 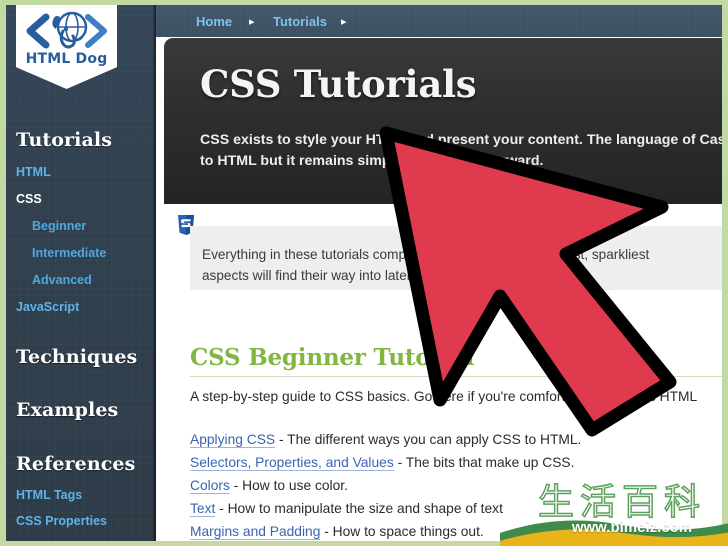 I want to click on breadcrumb-item-home: Home, so click(x=214, y=21).